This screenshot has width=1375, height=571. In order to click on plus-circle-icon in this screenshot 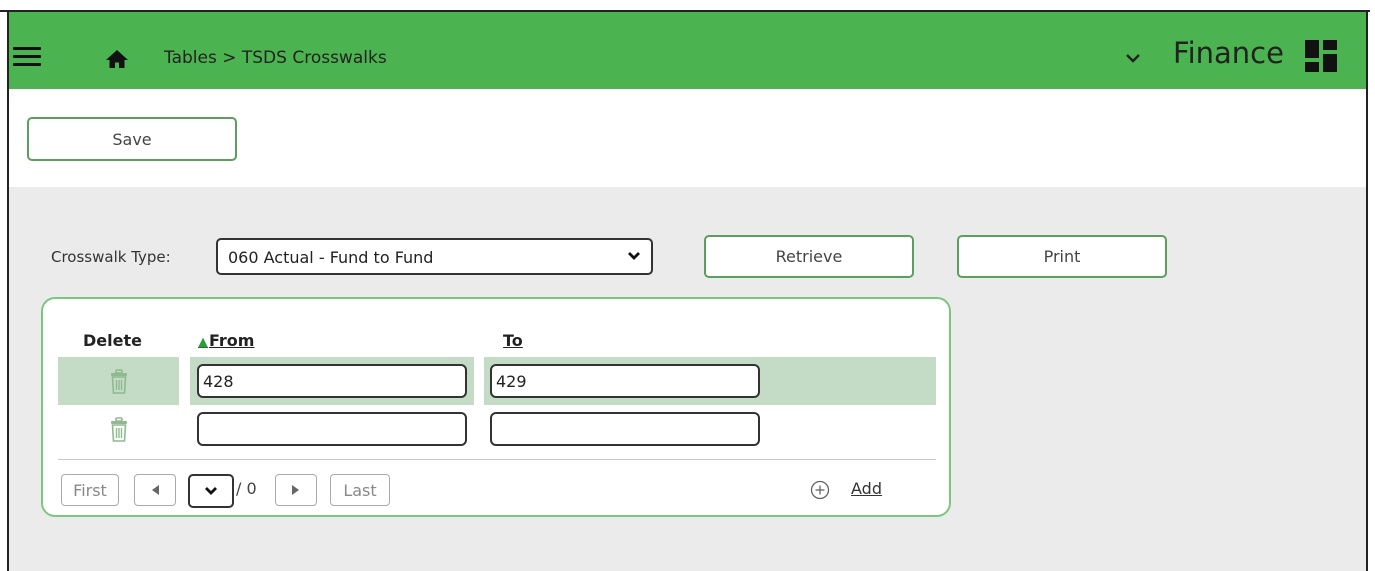, I will do `click(820, 490)`.